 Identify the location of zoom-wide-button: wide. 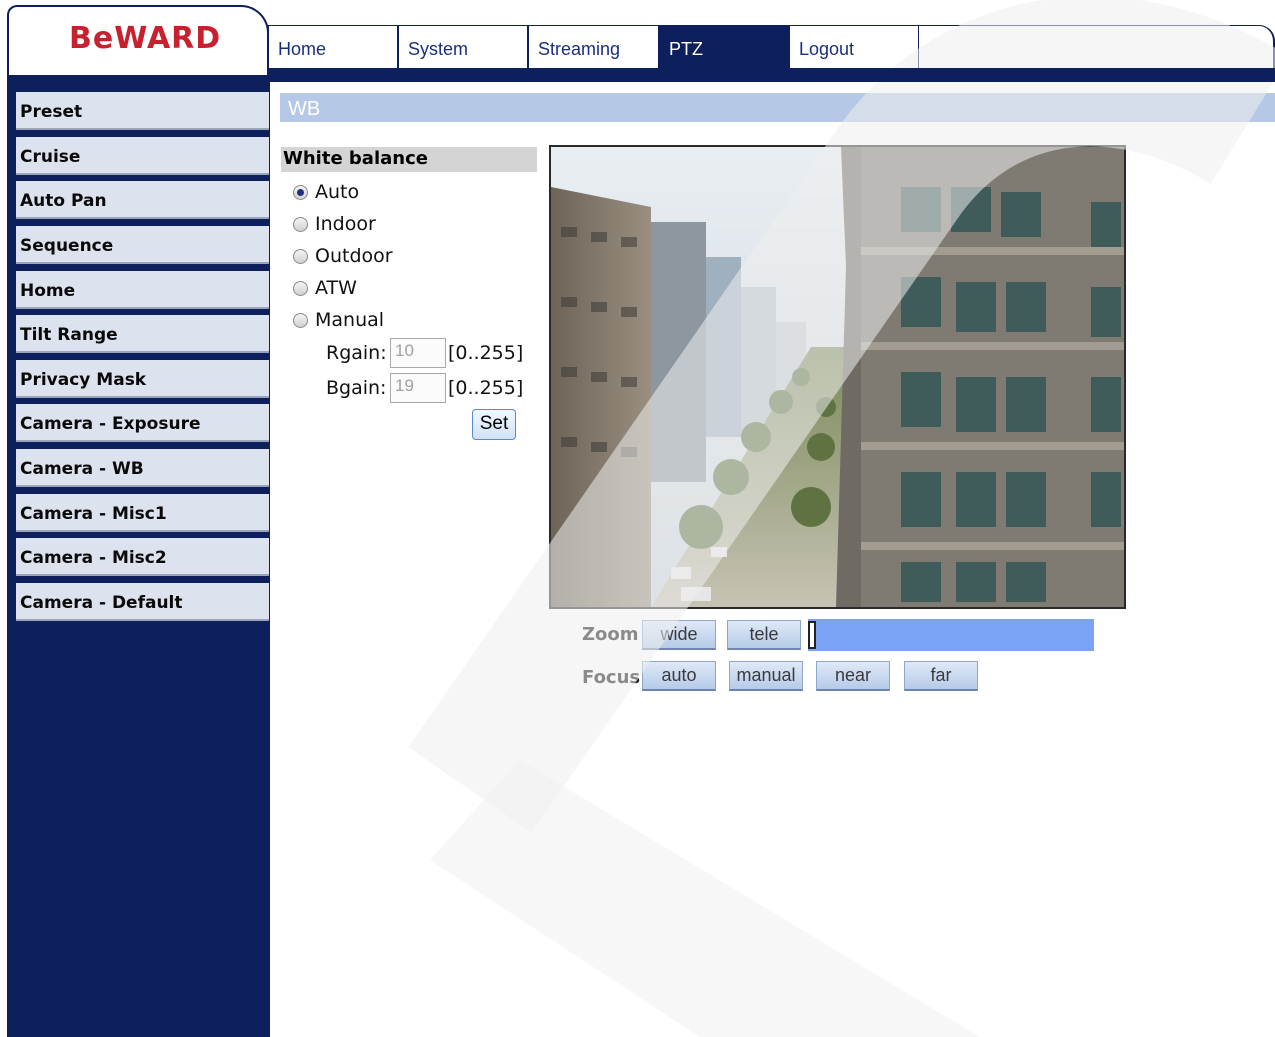
(679, 635).